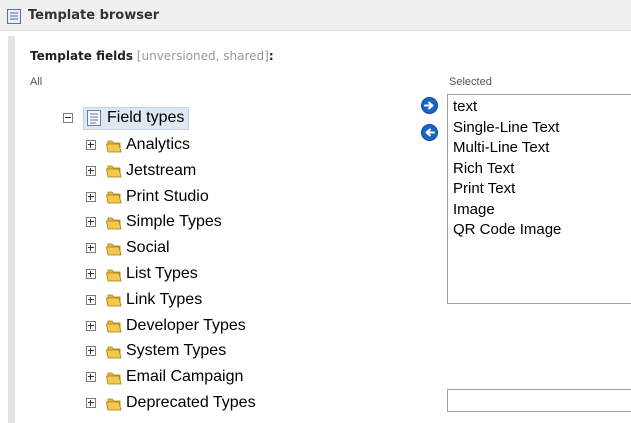  Describe the element at coordinates (542, 148) in the screenshot. I see `selected-list-item: Multi-Line Text` at that location.